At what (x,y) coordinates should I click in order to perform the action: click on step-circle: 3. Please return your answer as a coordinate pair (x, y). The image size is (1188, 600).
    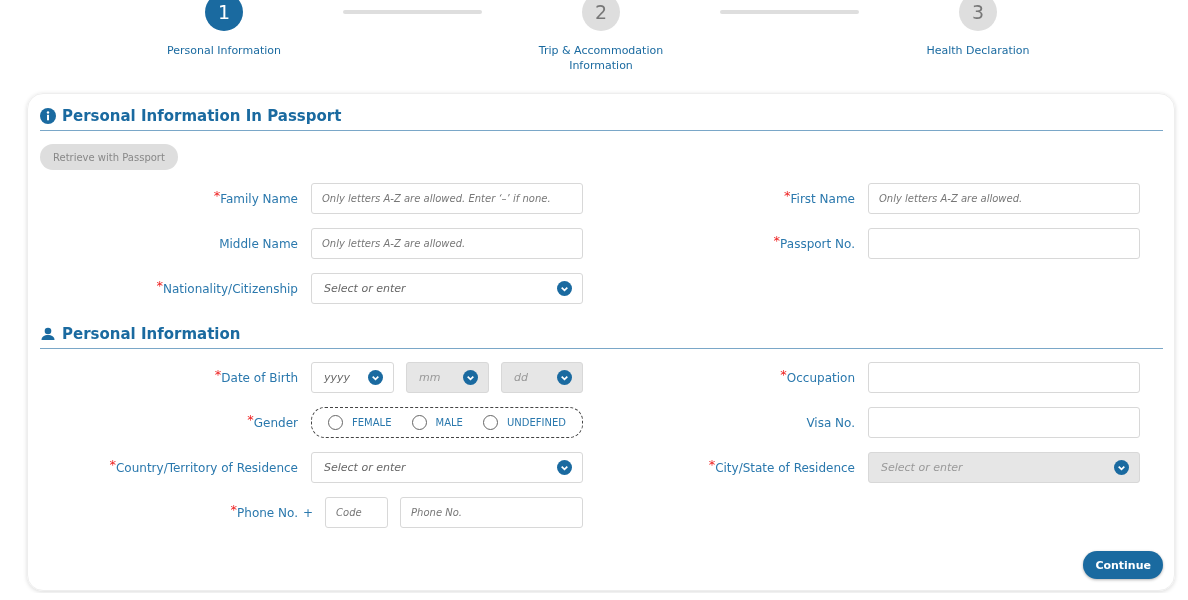
    Looking at the image, I should click on (978, 15).